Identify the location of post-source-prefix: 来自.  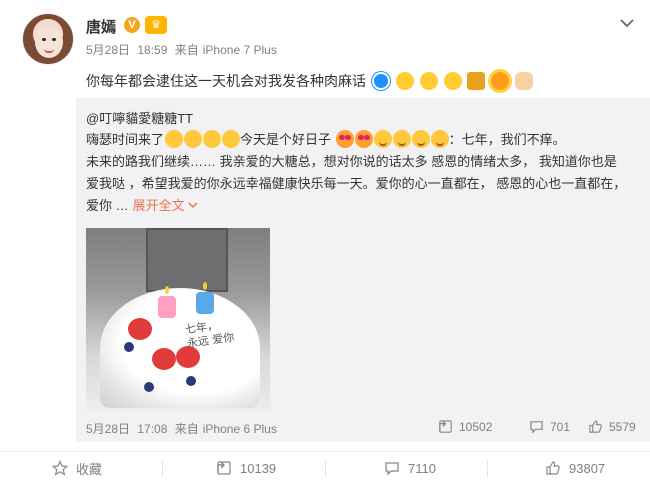
(186, 50).